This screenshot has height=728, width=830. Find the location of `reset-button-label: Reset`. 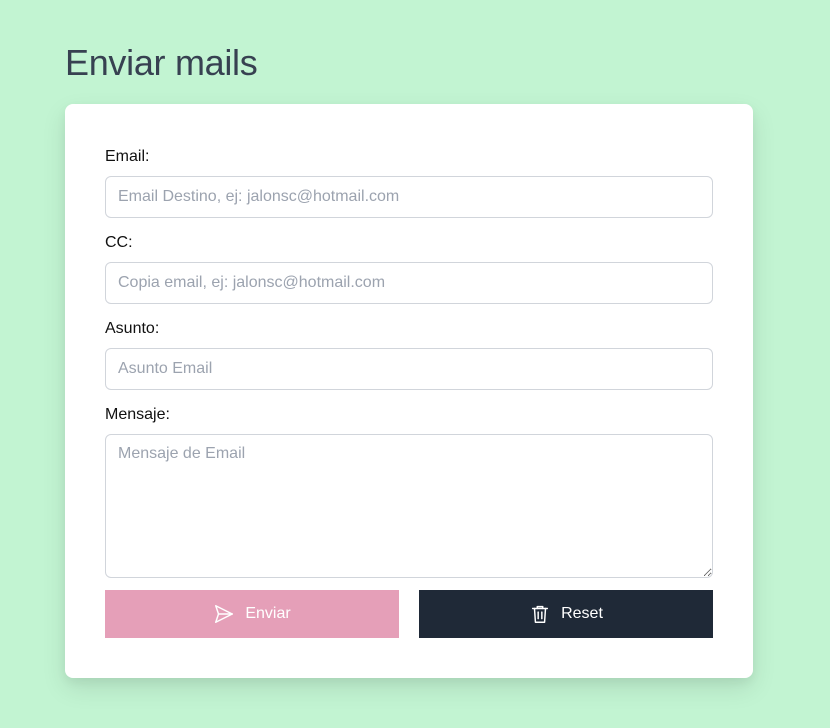

reset-button-label: Reset is located at coordinates (582, 613).